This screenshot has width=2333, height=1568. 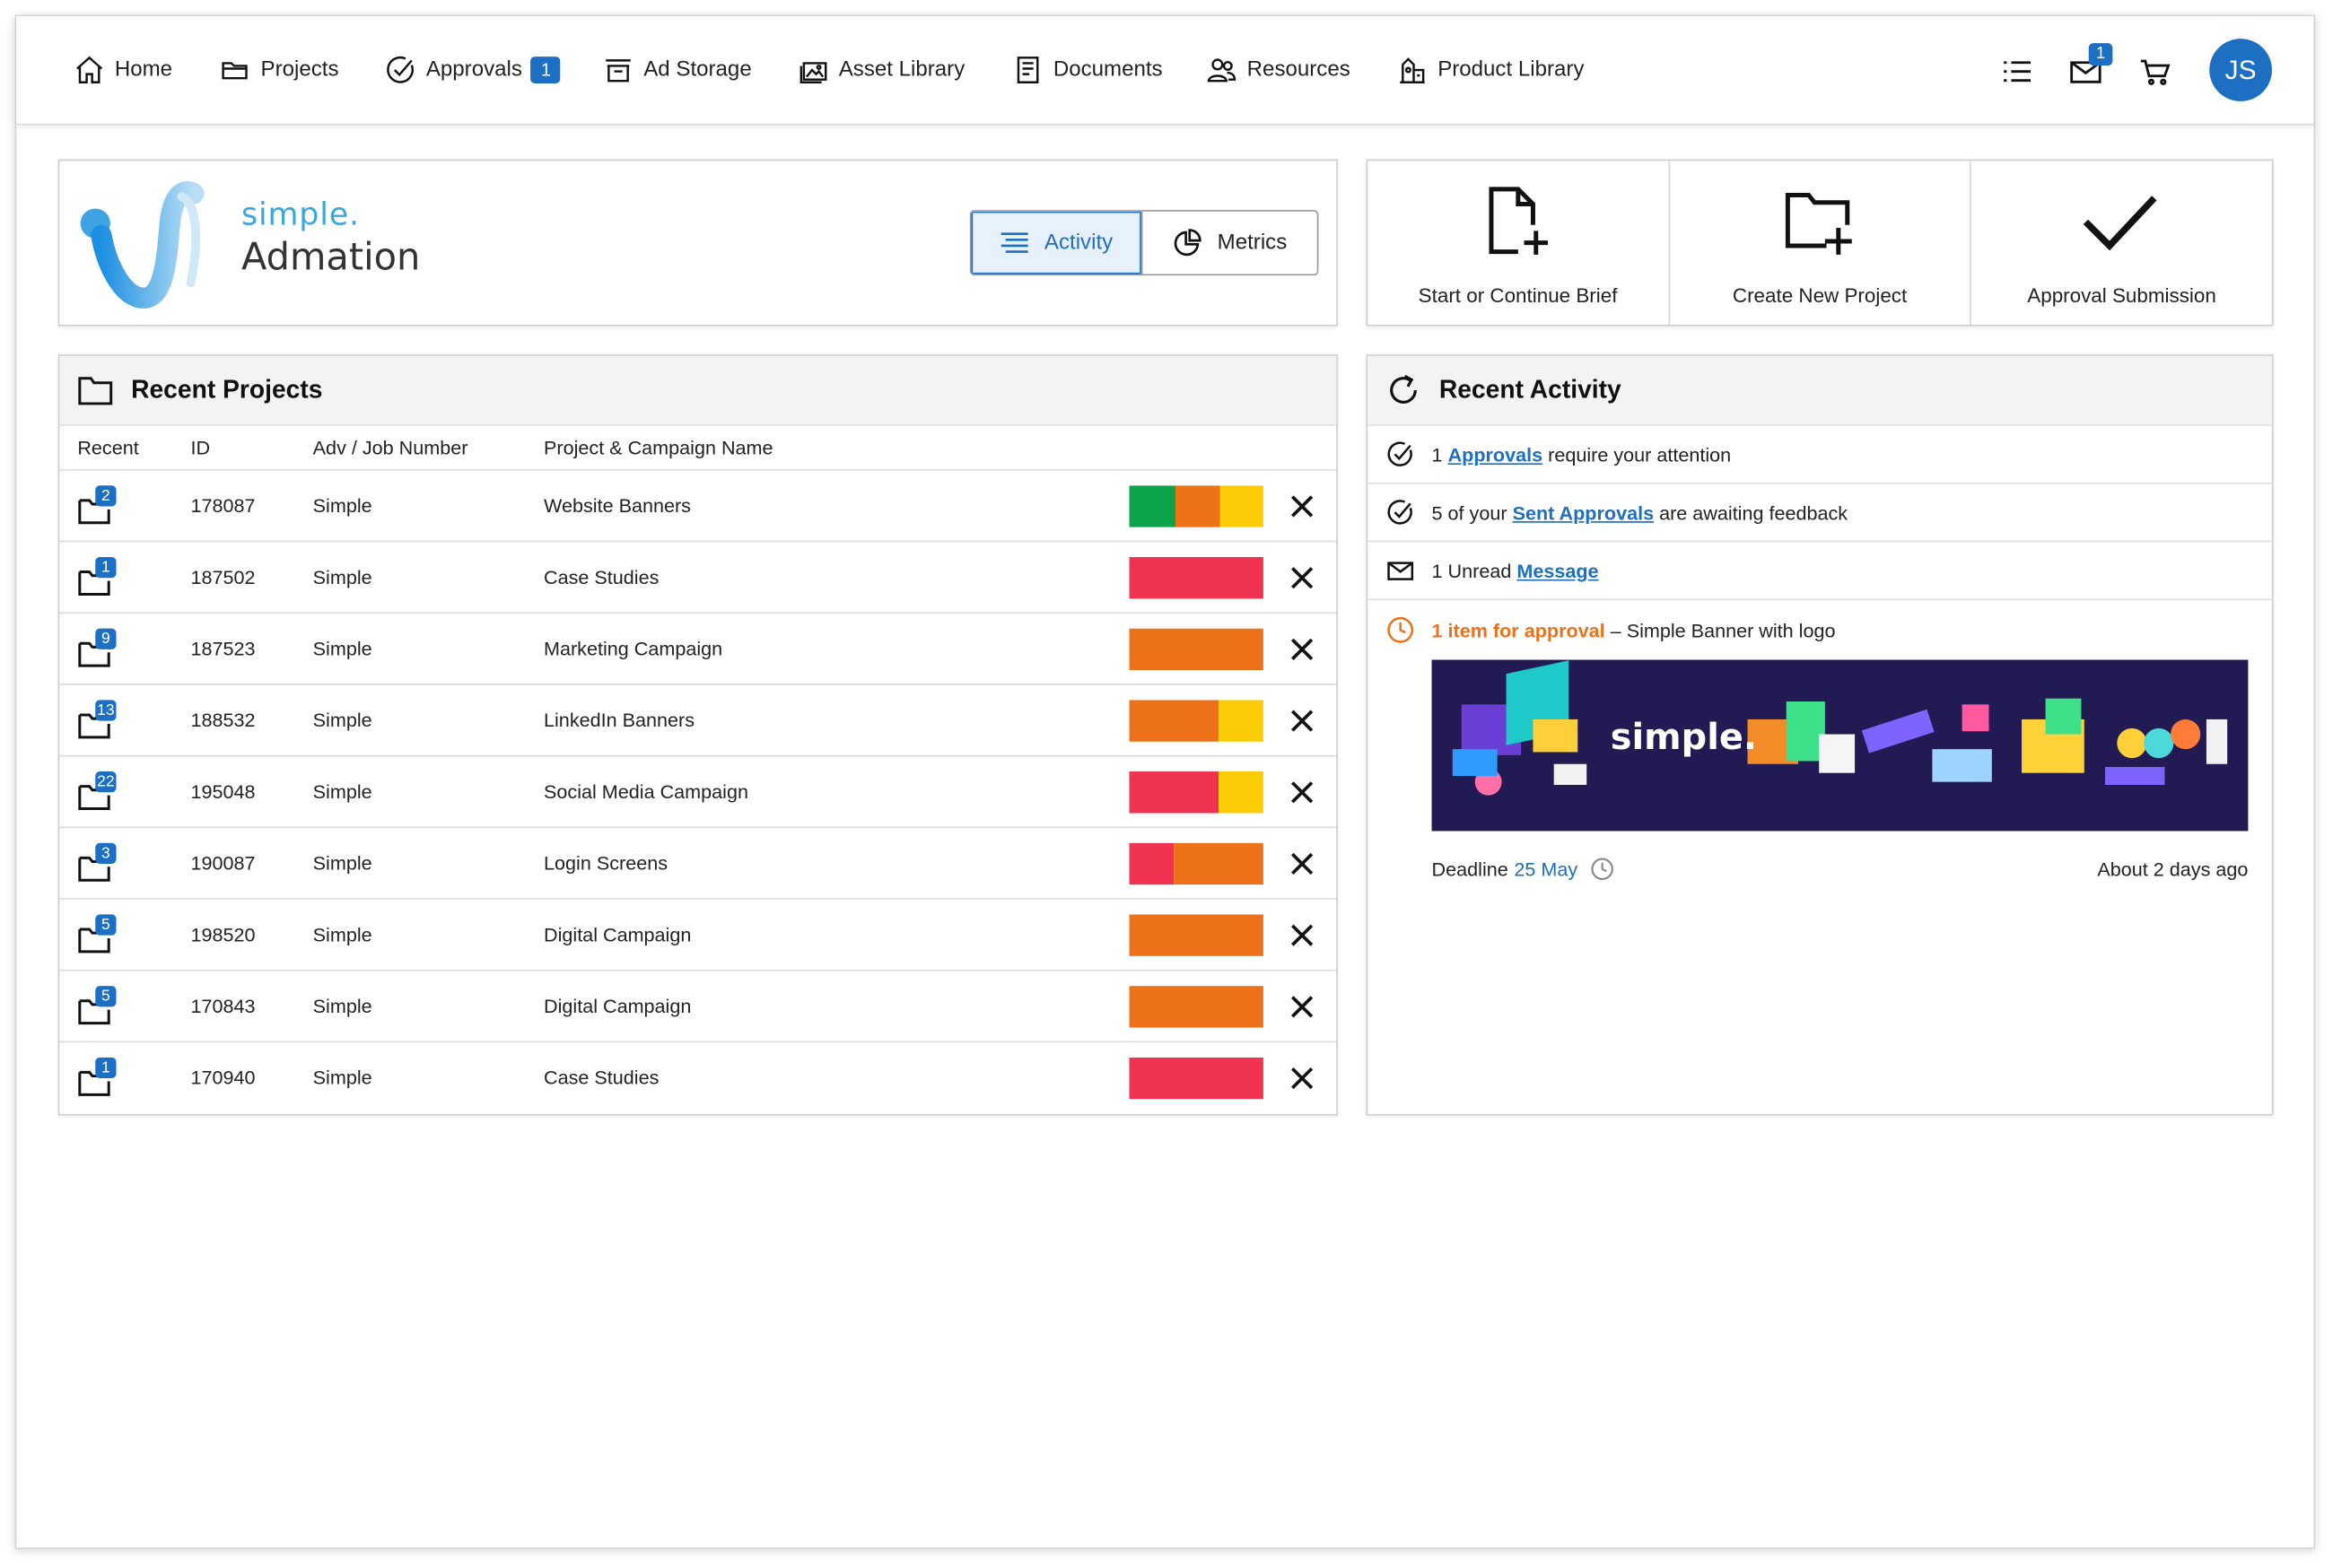 I want to click on nav-approvals: Approvals 1, so click(x=473, y=70).